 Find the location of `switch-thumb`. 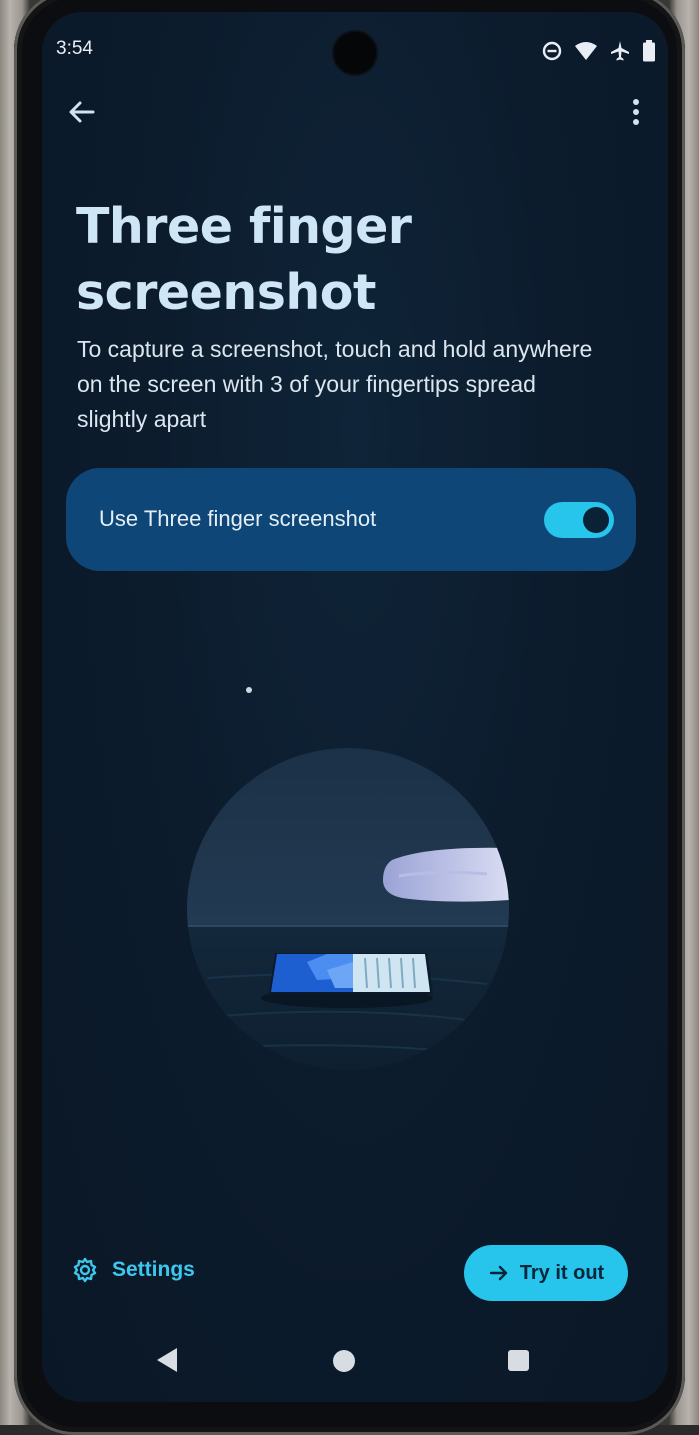

switch-thumb is located at coordinates (596, 520).